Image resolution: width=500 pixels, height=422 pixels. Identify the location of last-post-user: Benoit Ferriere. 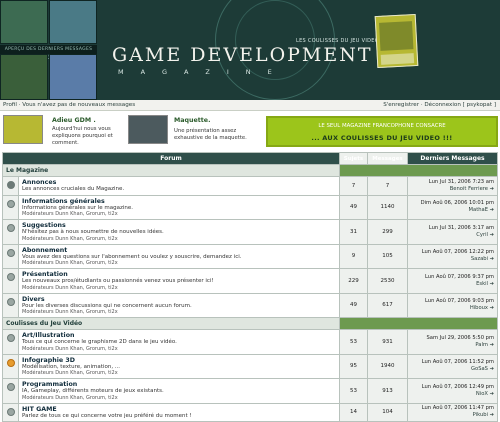
(469, 189).